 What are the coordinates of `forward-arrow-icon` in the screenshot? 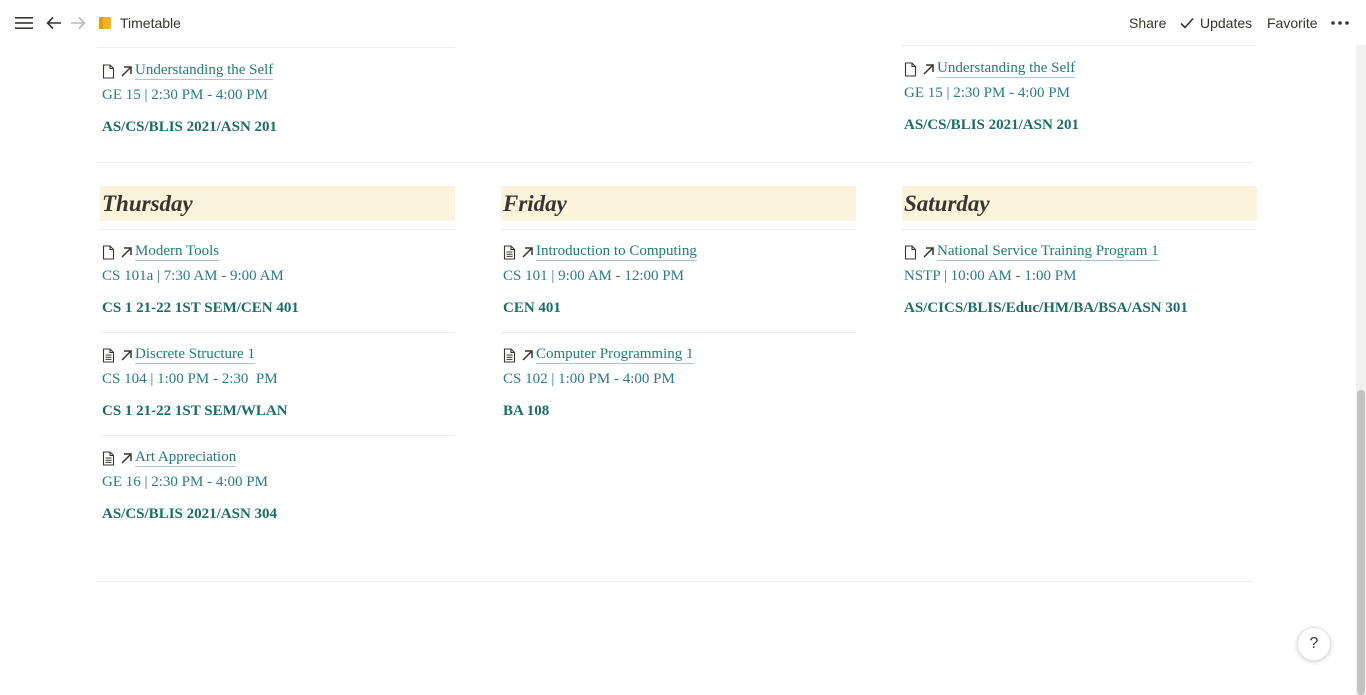 It's located at (78, 22).